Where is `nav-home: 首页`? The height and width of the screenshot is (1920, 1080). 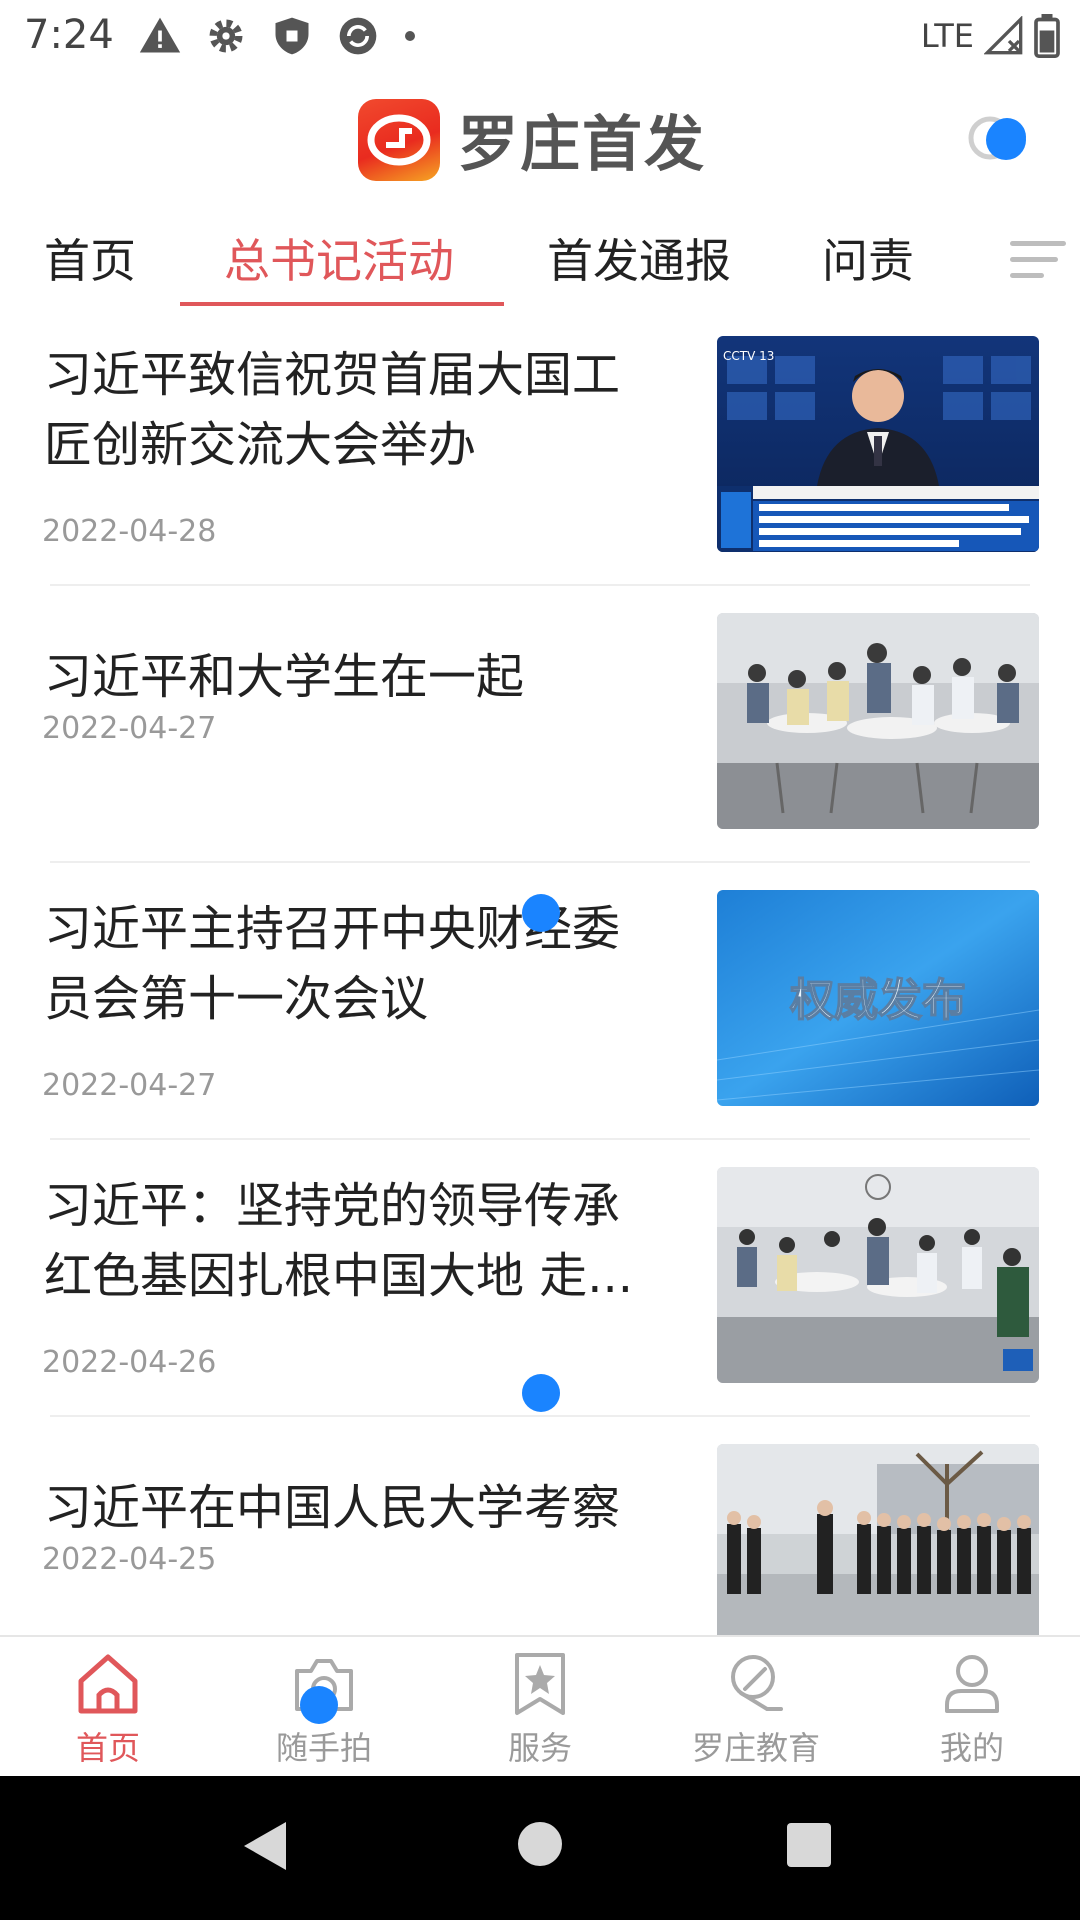 nav-home: 首页 is located at coordinates (108, 1709).